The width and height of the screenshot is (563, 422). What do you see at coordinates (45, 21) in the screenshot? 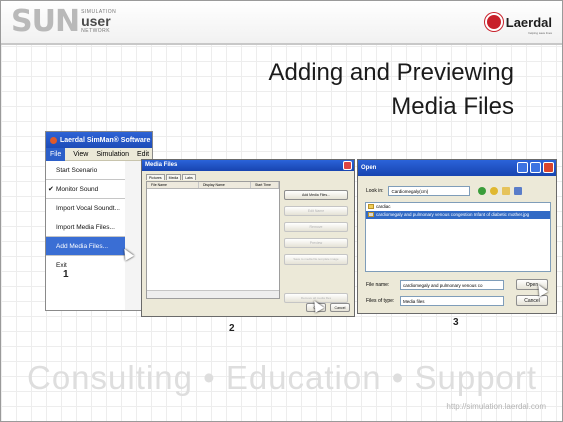
I see `sun-logo-letters: SUN` at bounding box center [45, 21].